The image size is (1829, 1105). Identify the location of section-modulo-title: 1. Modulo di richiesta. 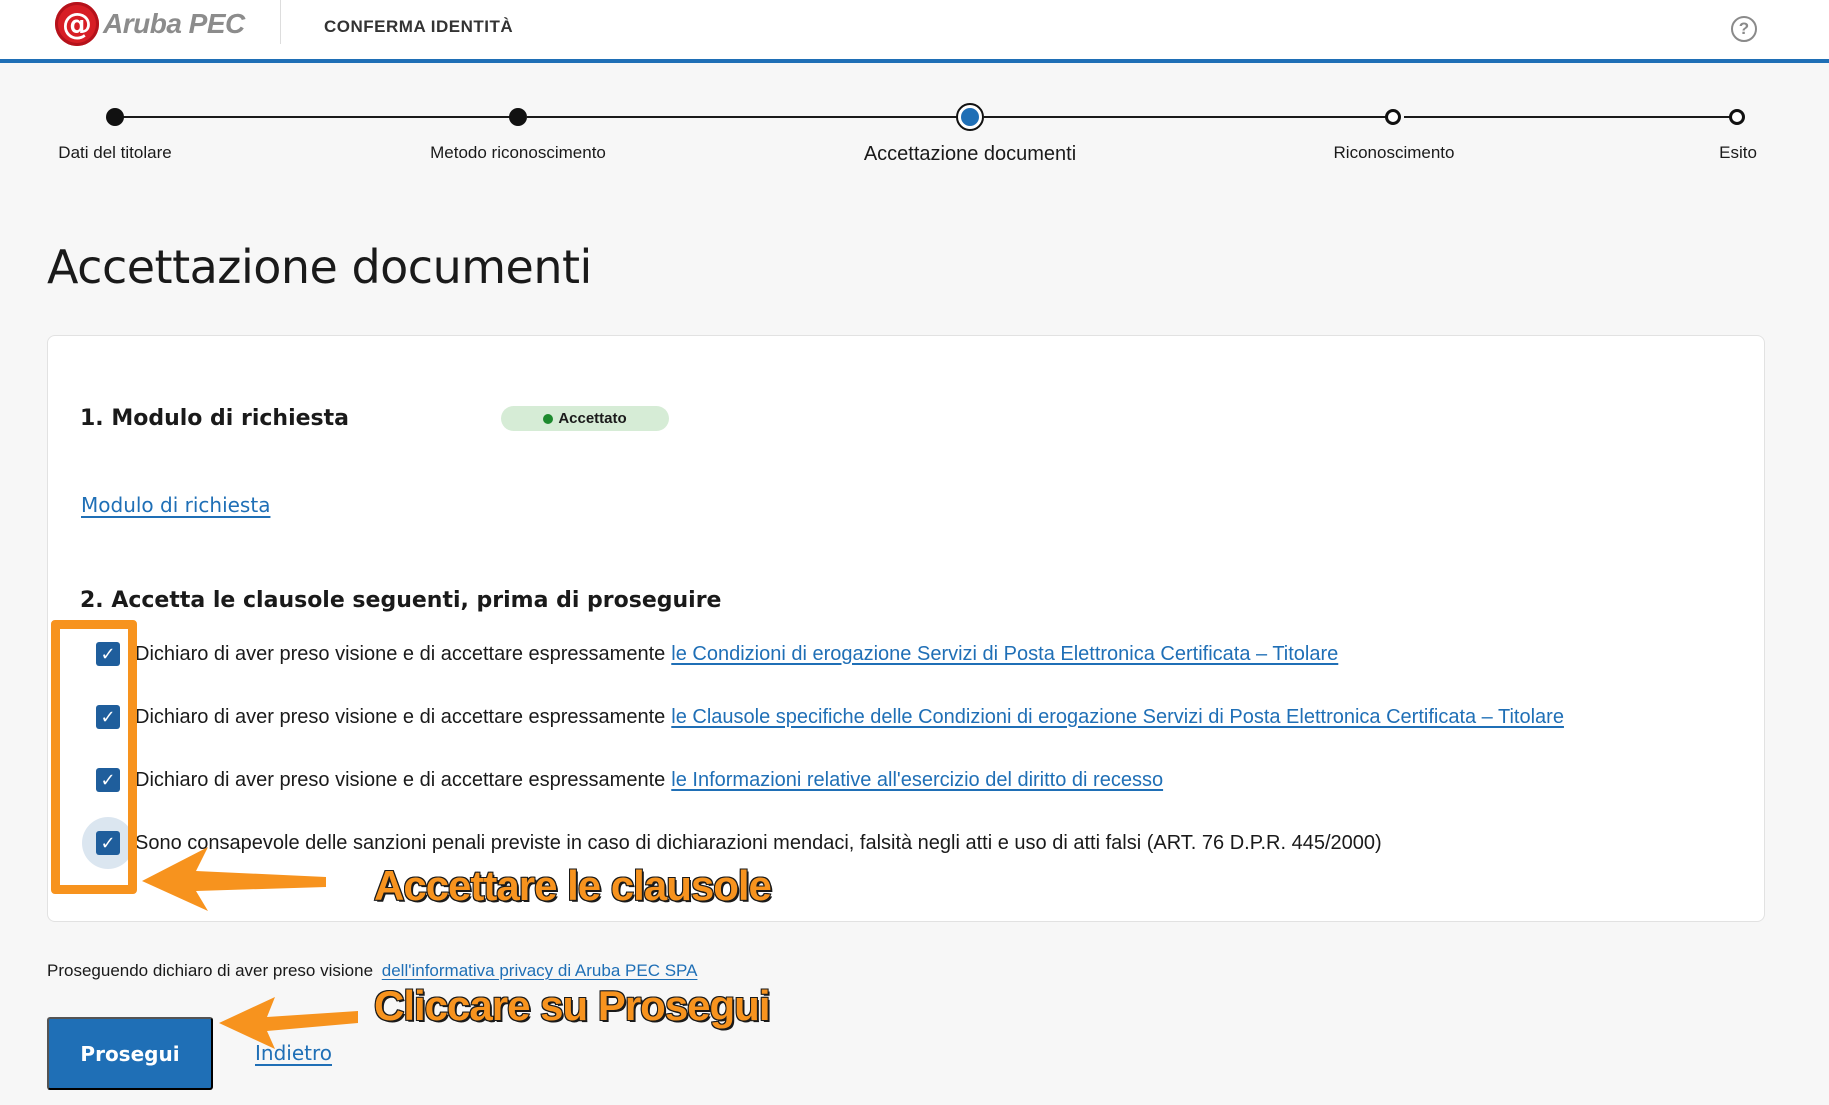
(215, 418).